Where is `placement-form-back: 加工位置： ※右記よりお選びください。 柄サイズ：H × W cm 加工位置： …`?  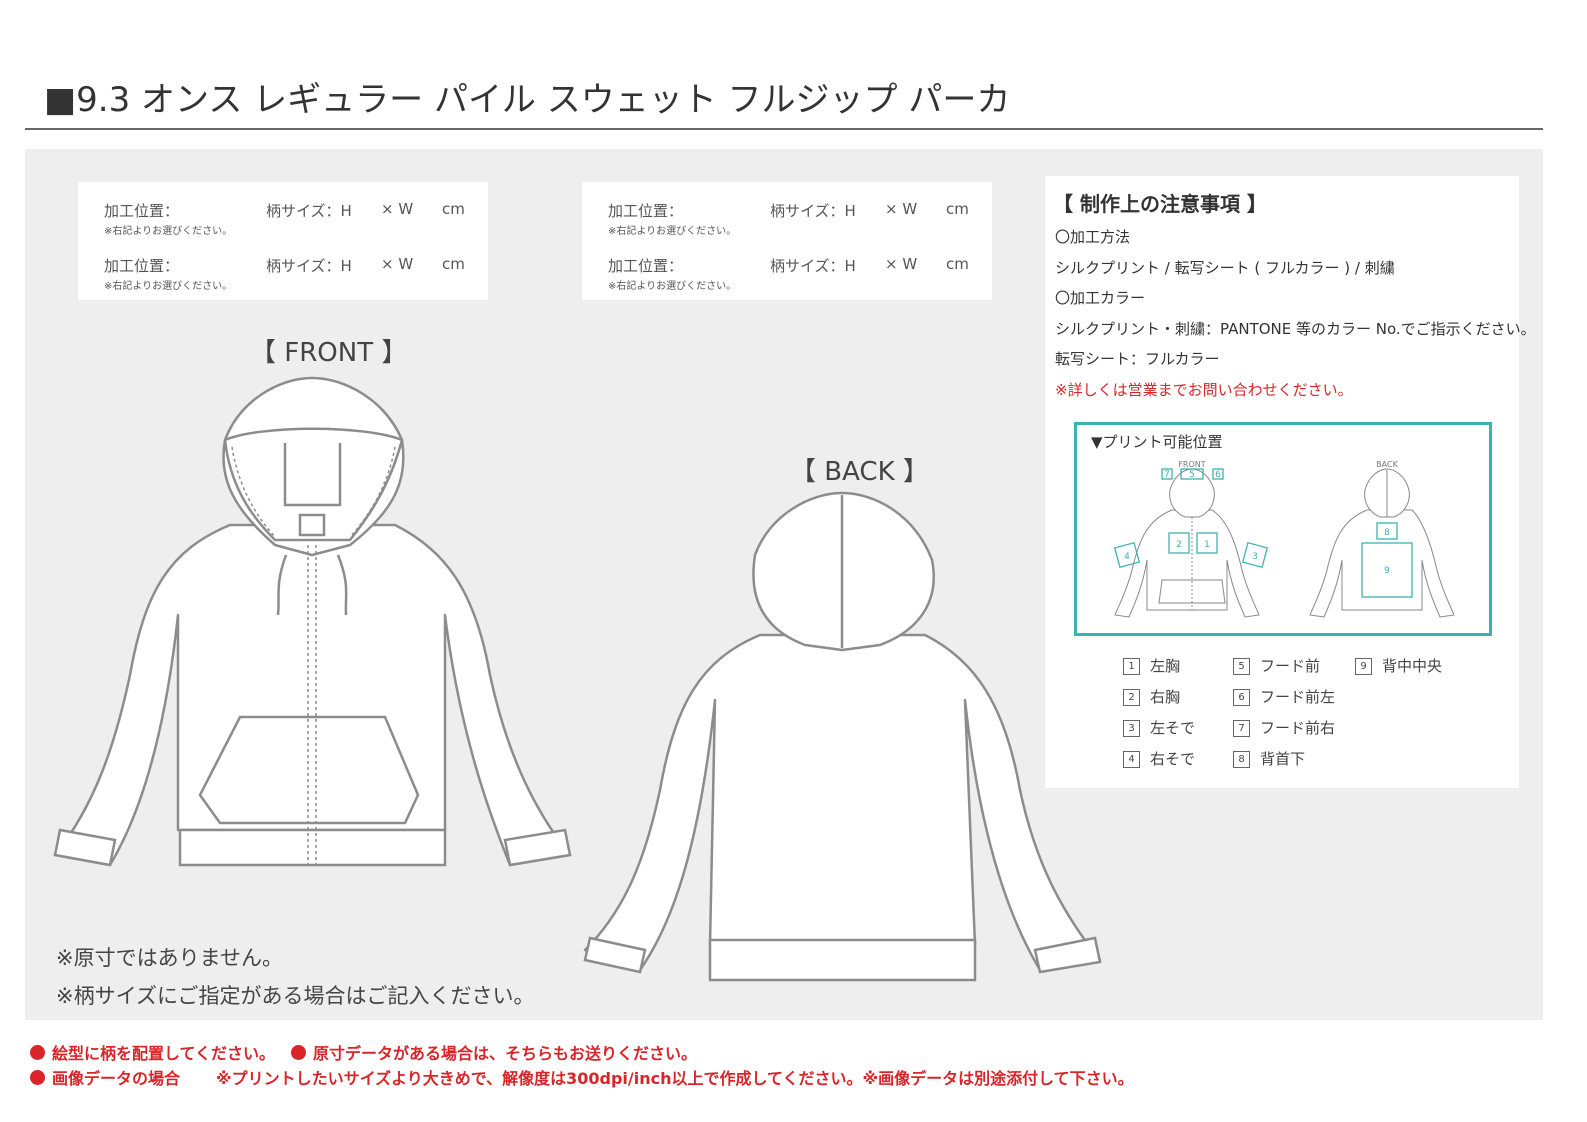
placement-form-back: 加工位置： ※右記よりお選びください。 柄サイズ：H × W cm 加工位置： … is located at coordinates (787, 241).